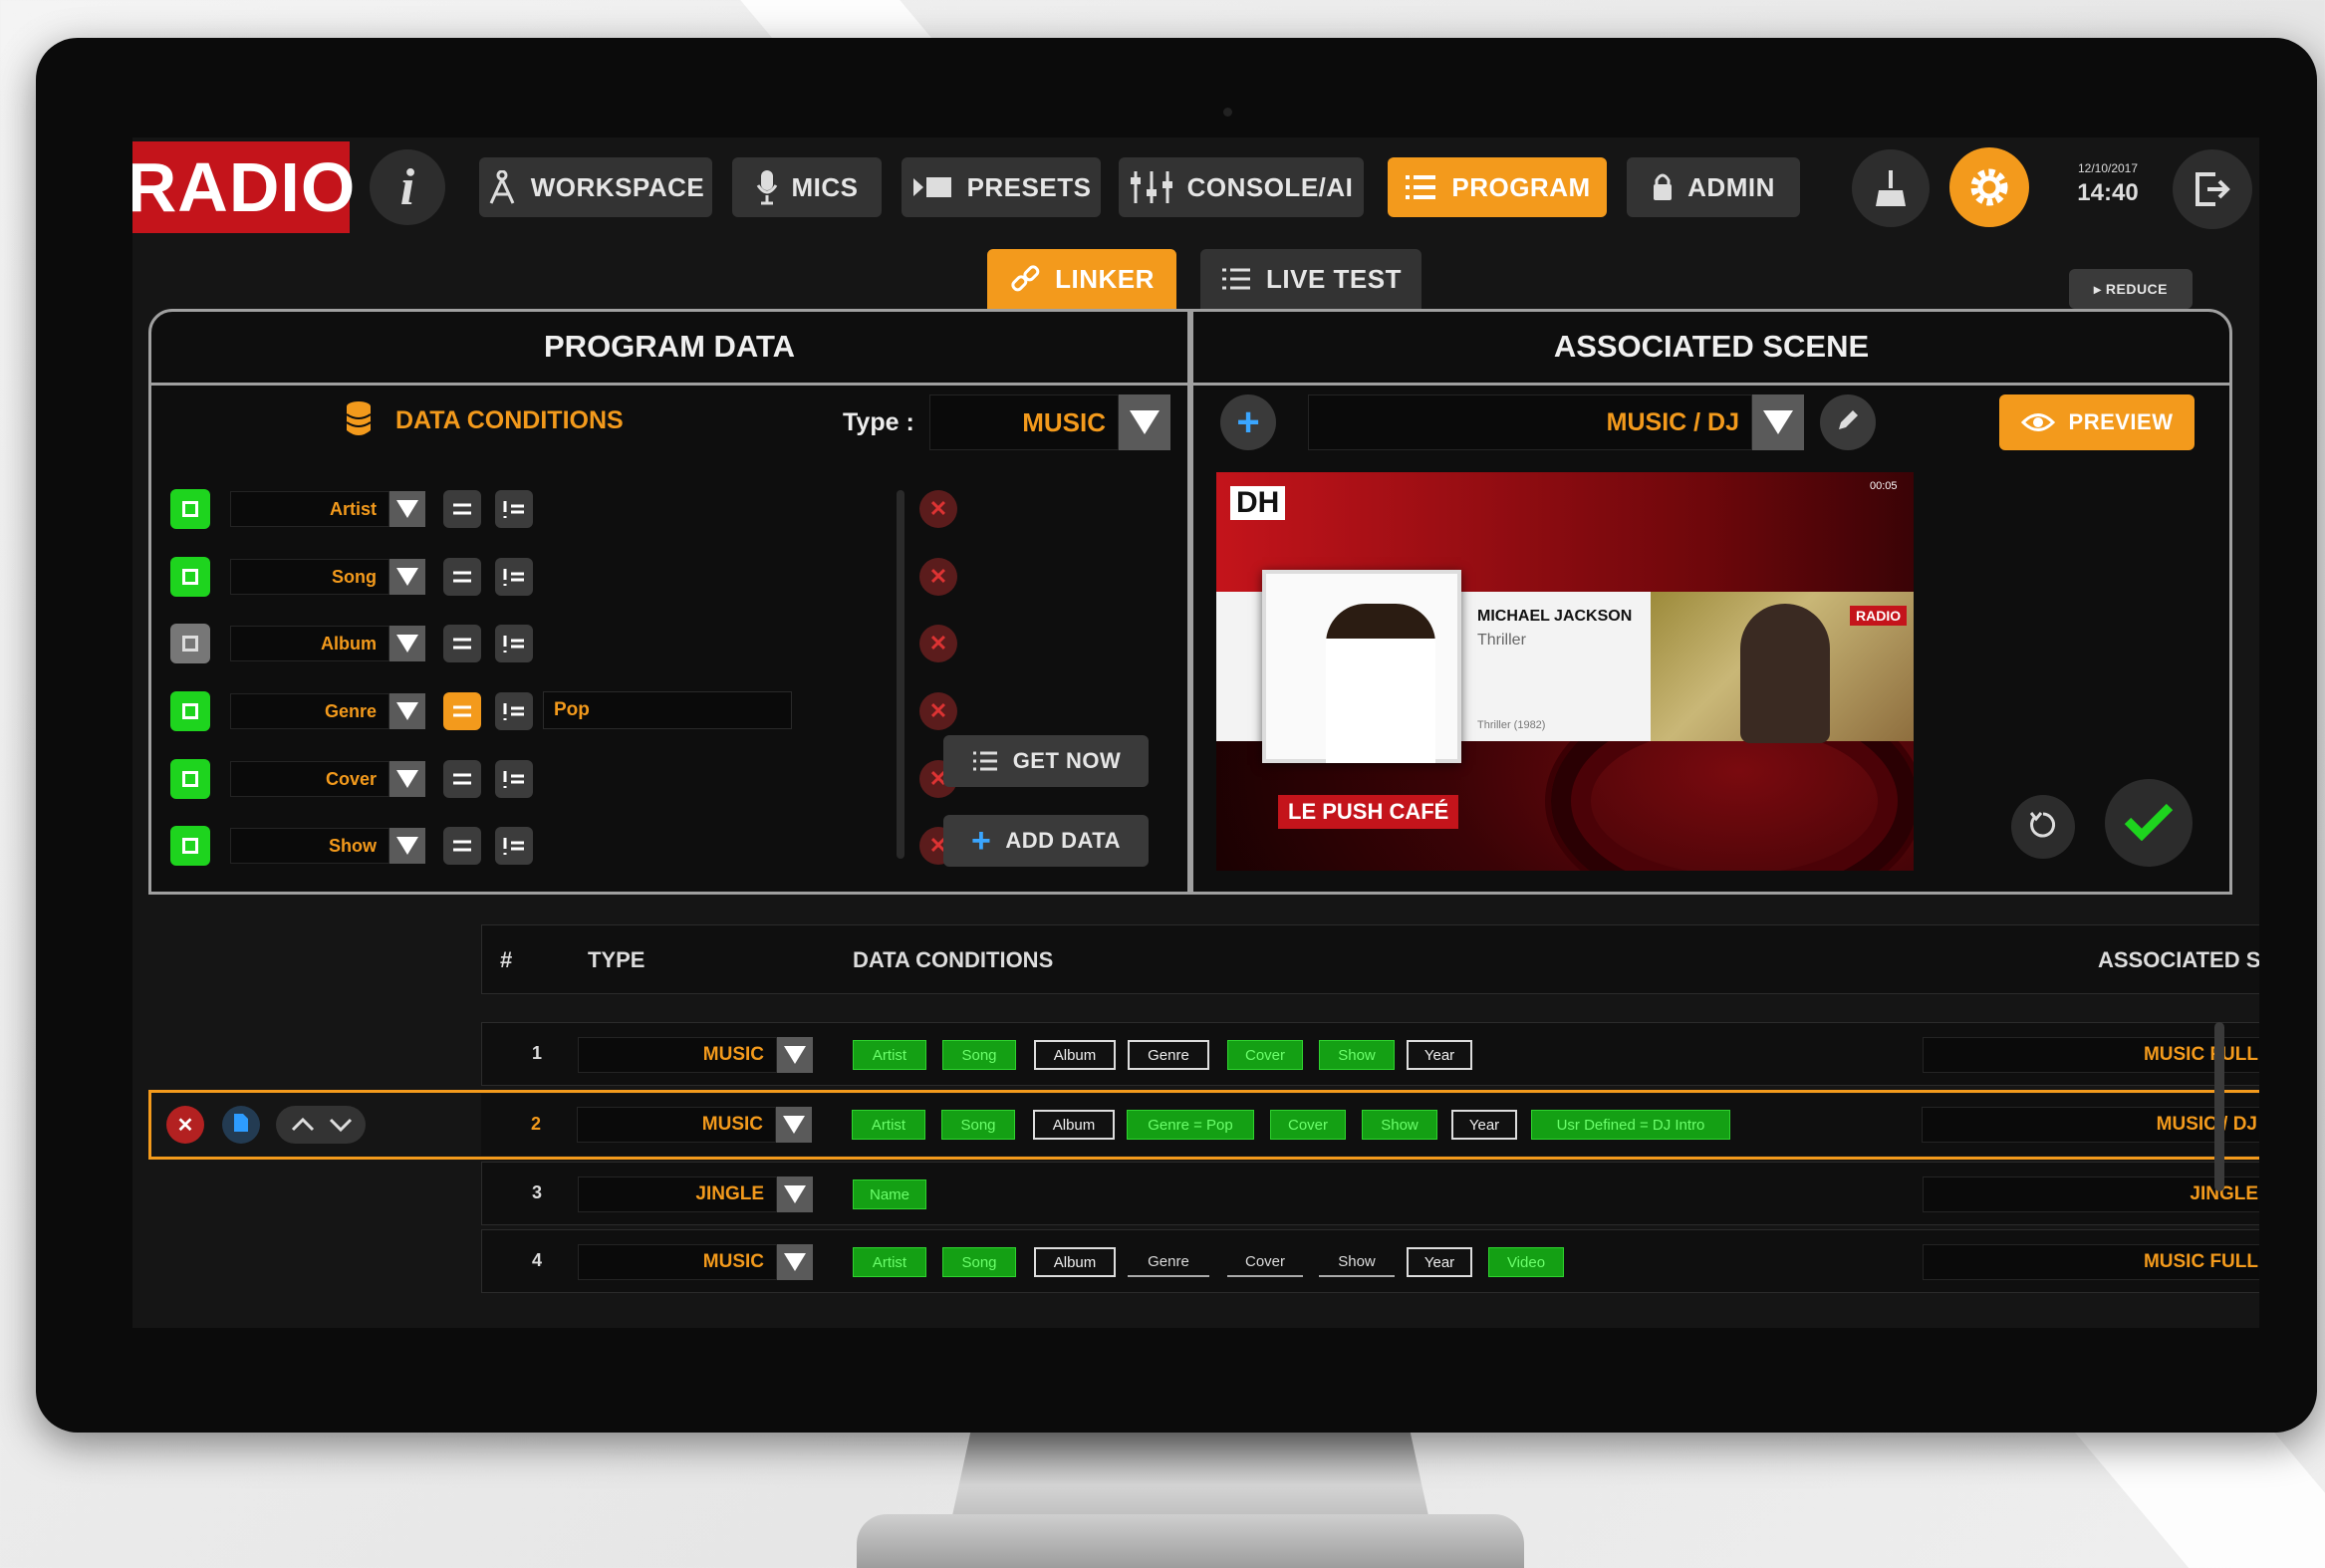  What do you see at coordinates (1530, 422) in the screenshot?
I see `scene-select: MUSIC / DJ` at bounding box center [1530, 422].